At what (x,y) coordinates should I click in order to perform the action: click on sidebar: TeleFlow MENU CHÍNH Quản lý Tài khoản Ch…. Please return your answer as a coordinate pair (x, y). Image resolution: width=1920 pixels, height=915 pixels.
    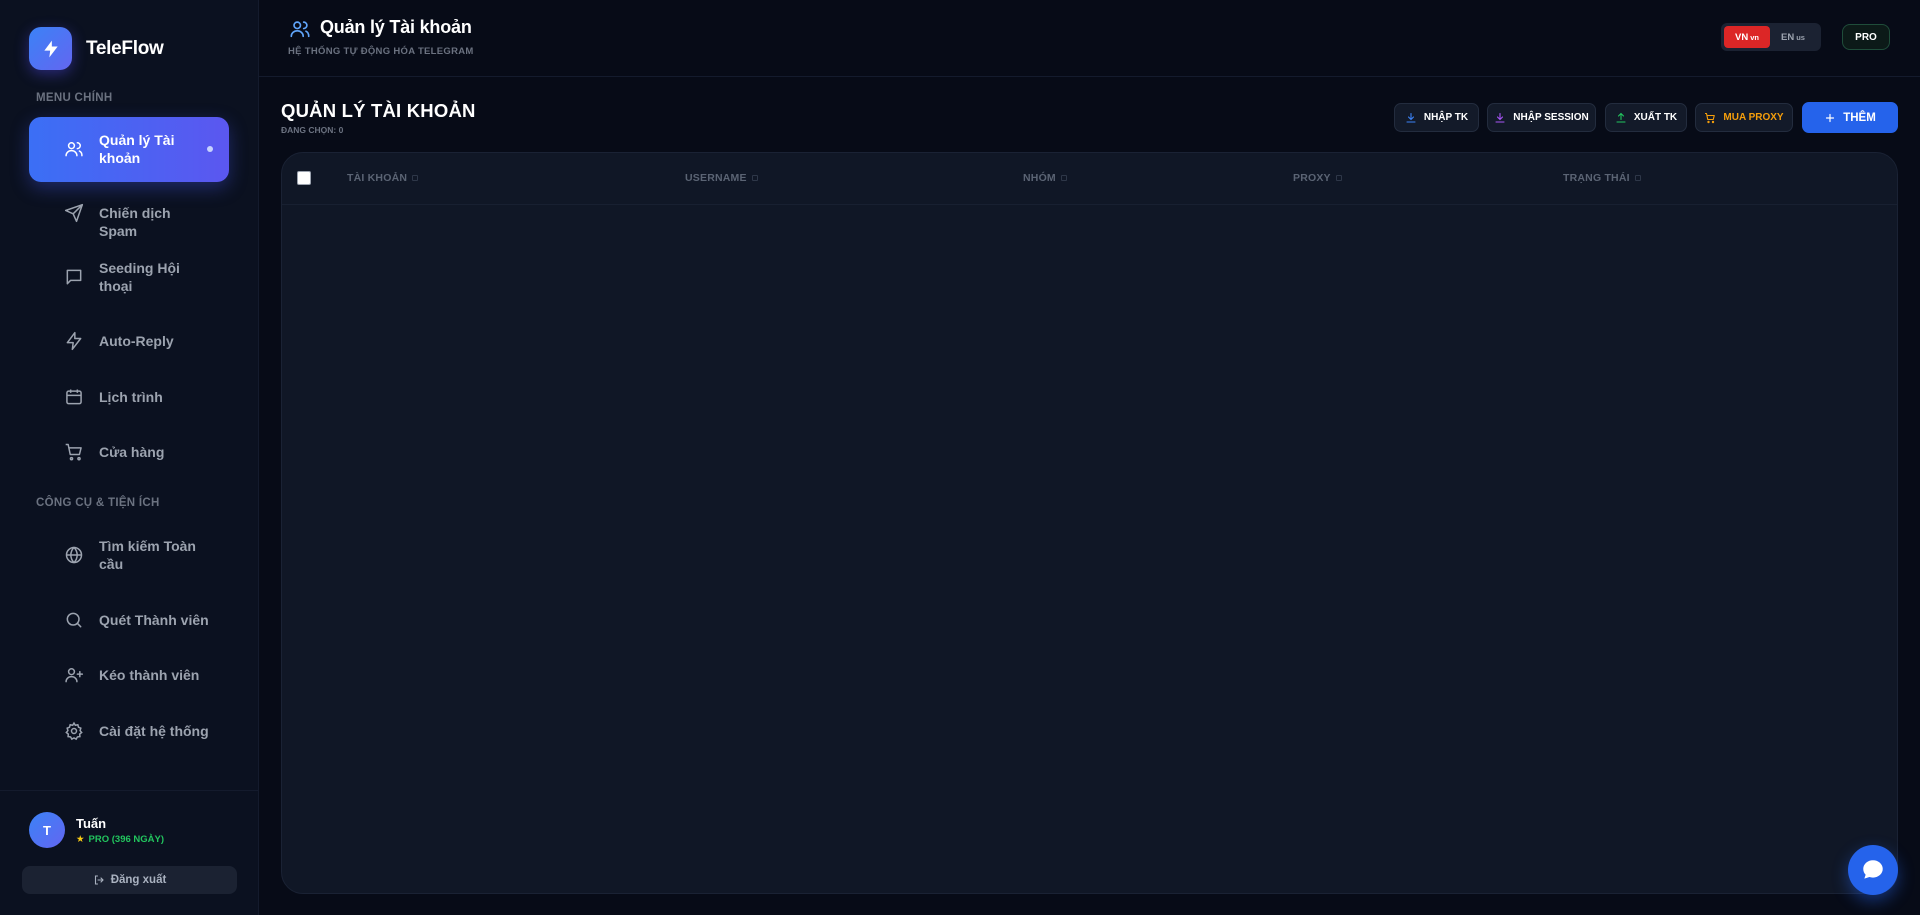
    Looking at the image, I should click on (129, 457).